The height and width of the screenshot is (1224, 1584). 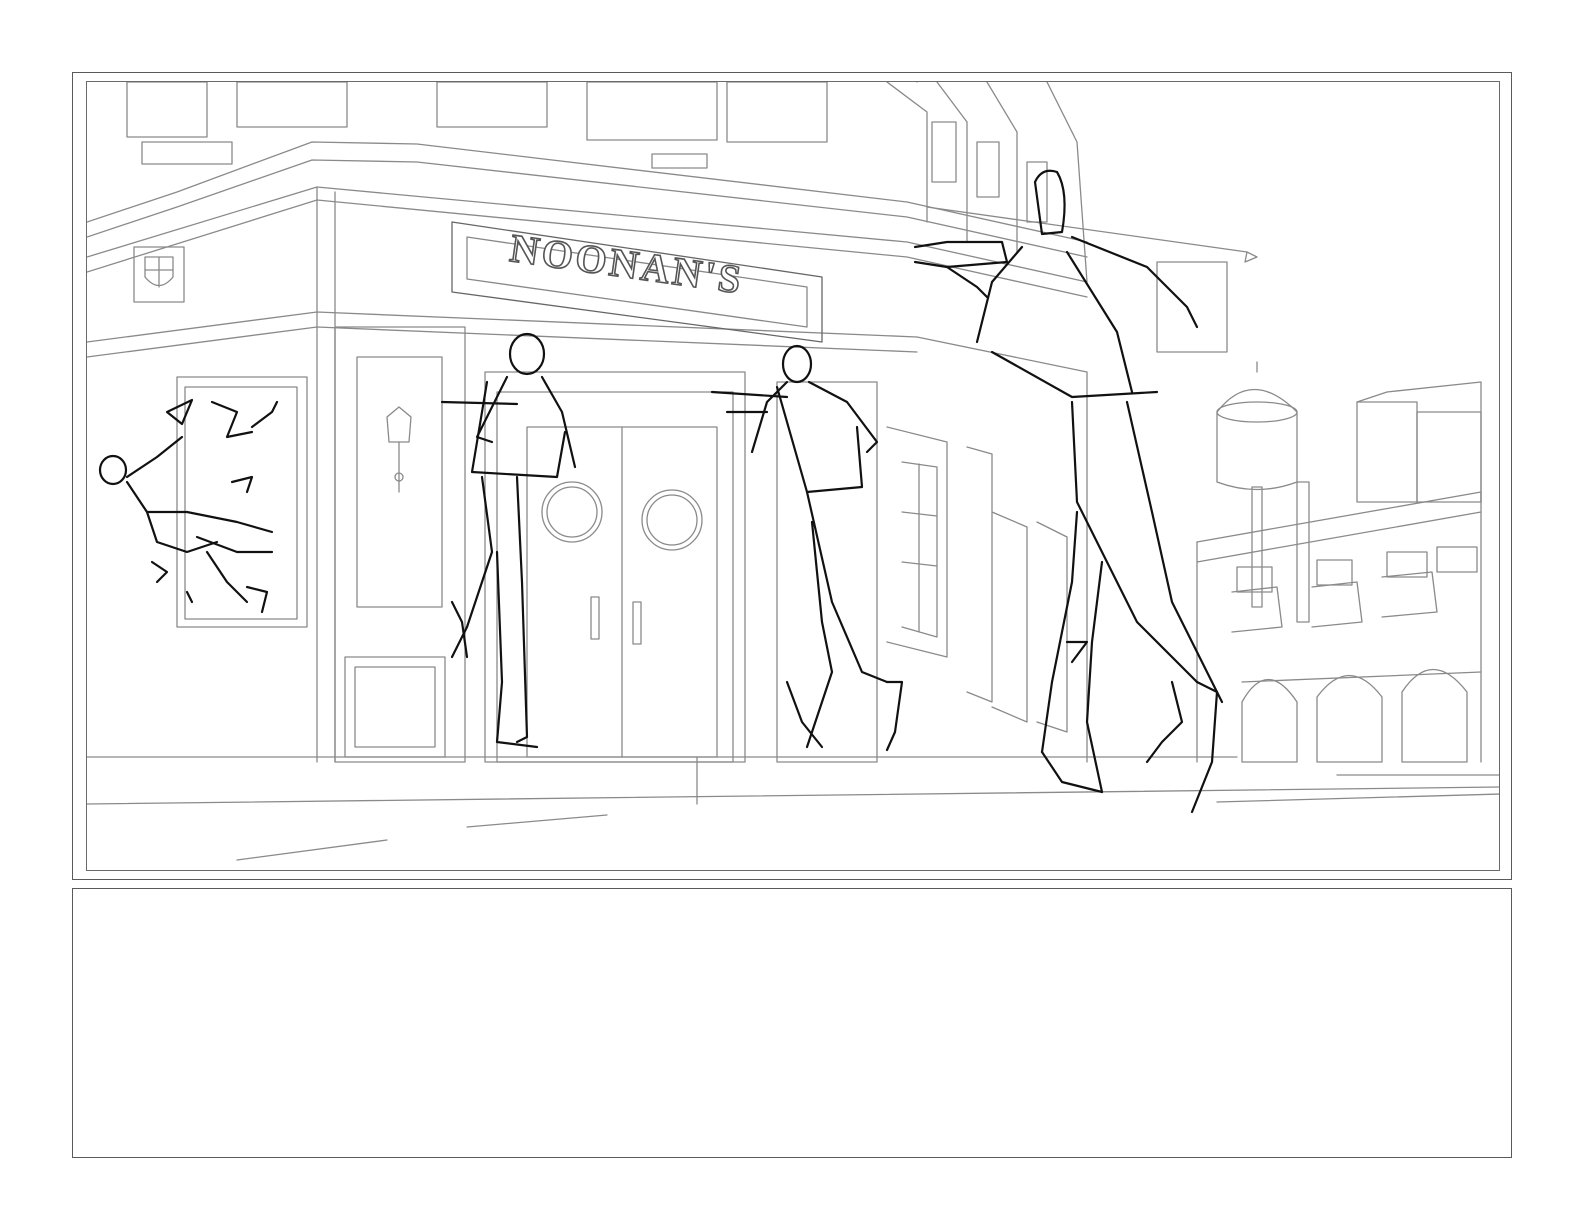 I want to click on sidewalk, so click(x=793, y=808).